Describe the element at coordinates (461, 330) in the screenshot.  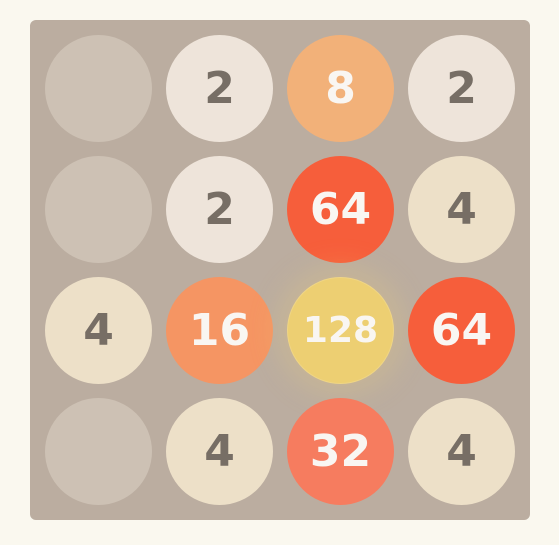
I see `tile-r2-c3: 64` at that location.